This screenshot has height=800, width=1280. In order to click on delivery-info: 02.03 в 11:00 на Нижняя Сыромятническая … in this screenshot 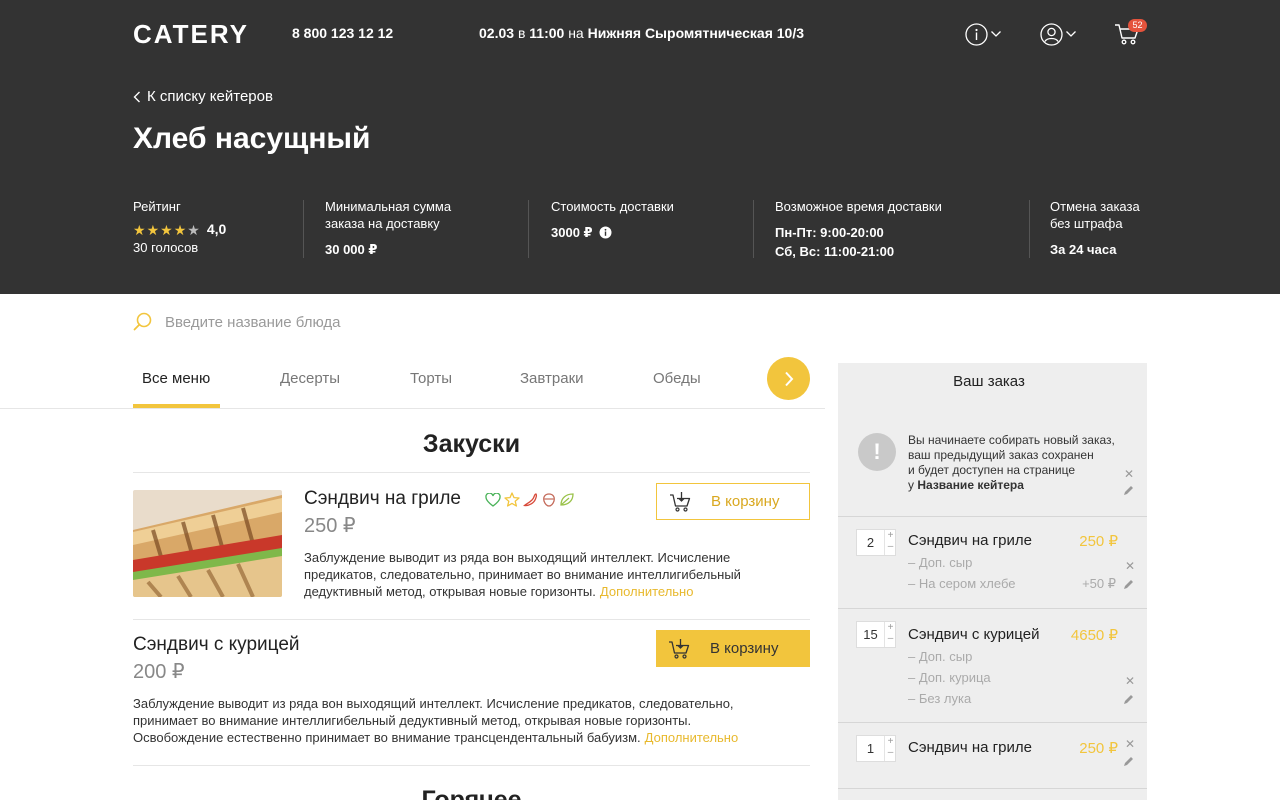, I will do `click(641, 33)`.